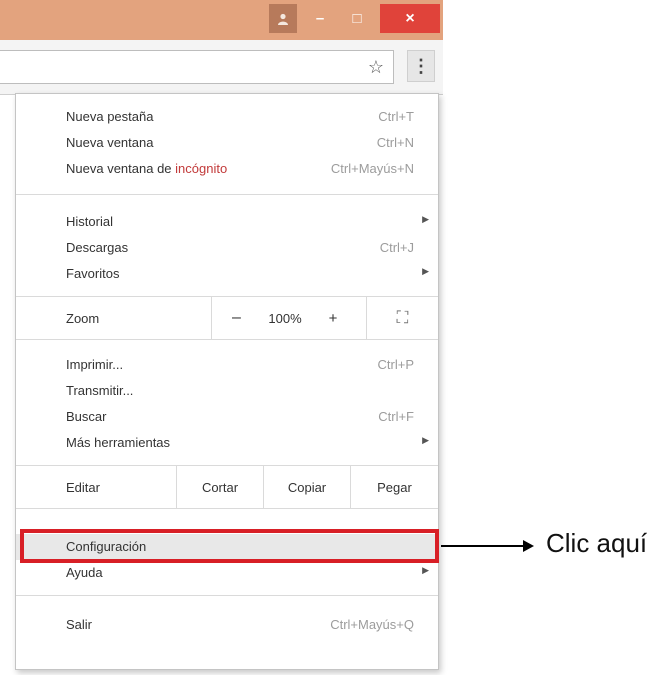 This screenshot has width=669, height=675. Describe the element at coordinates (229, 546) in the screenshot. I see `settings-highlight-box` at that location.